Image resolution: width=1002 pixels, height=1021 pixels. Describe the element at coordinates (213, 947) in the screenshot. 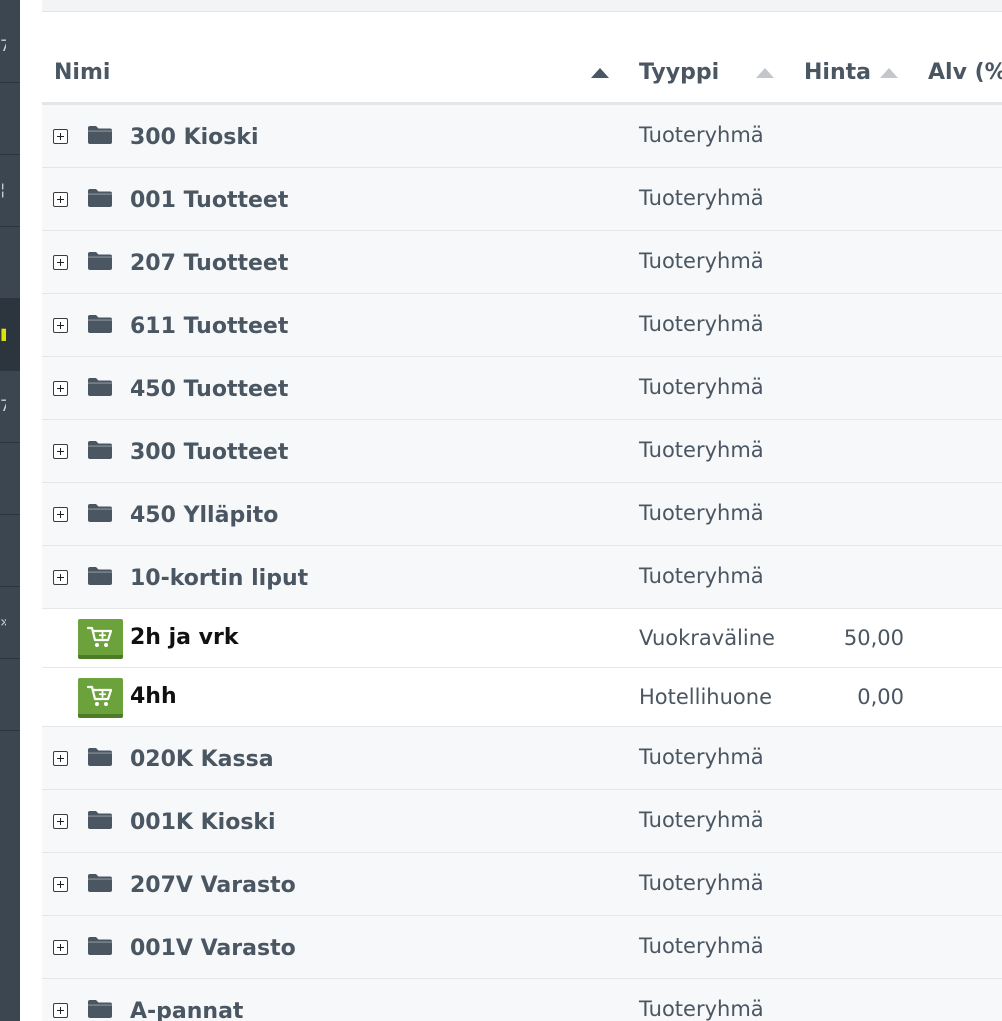

I see `row-name: 001V Varasto` at that location.